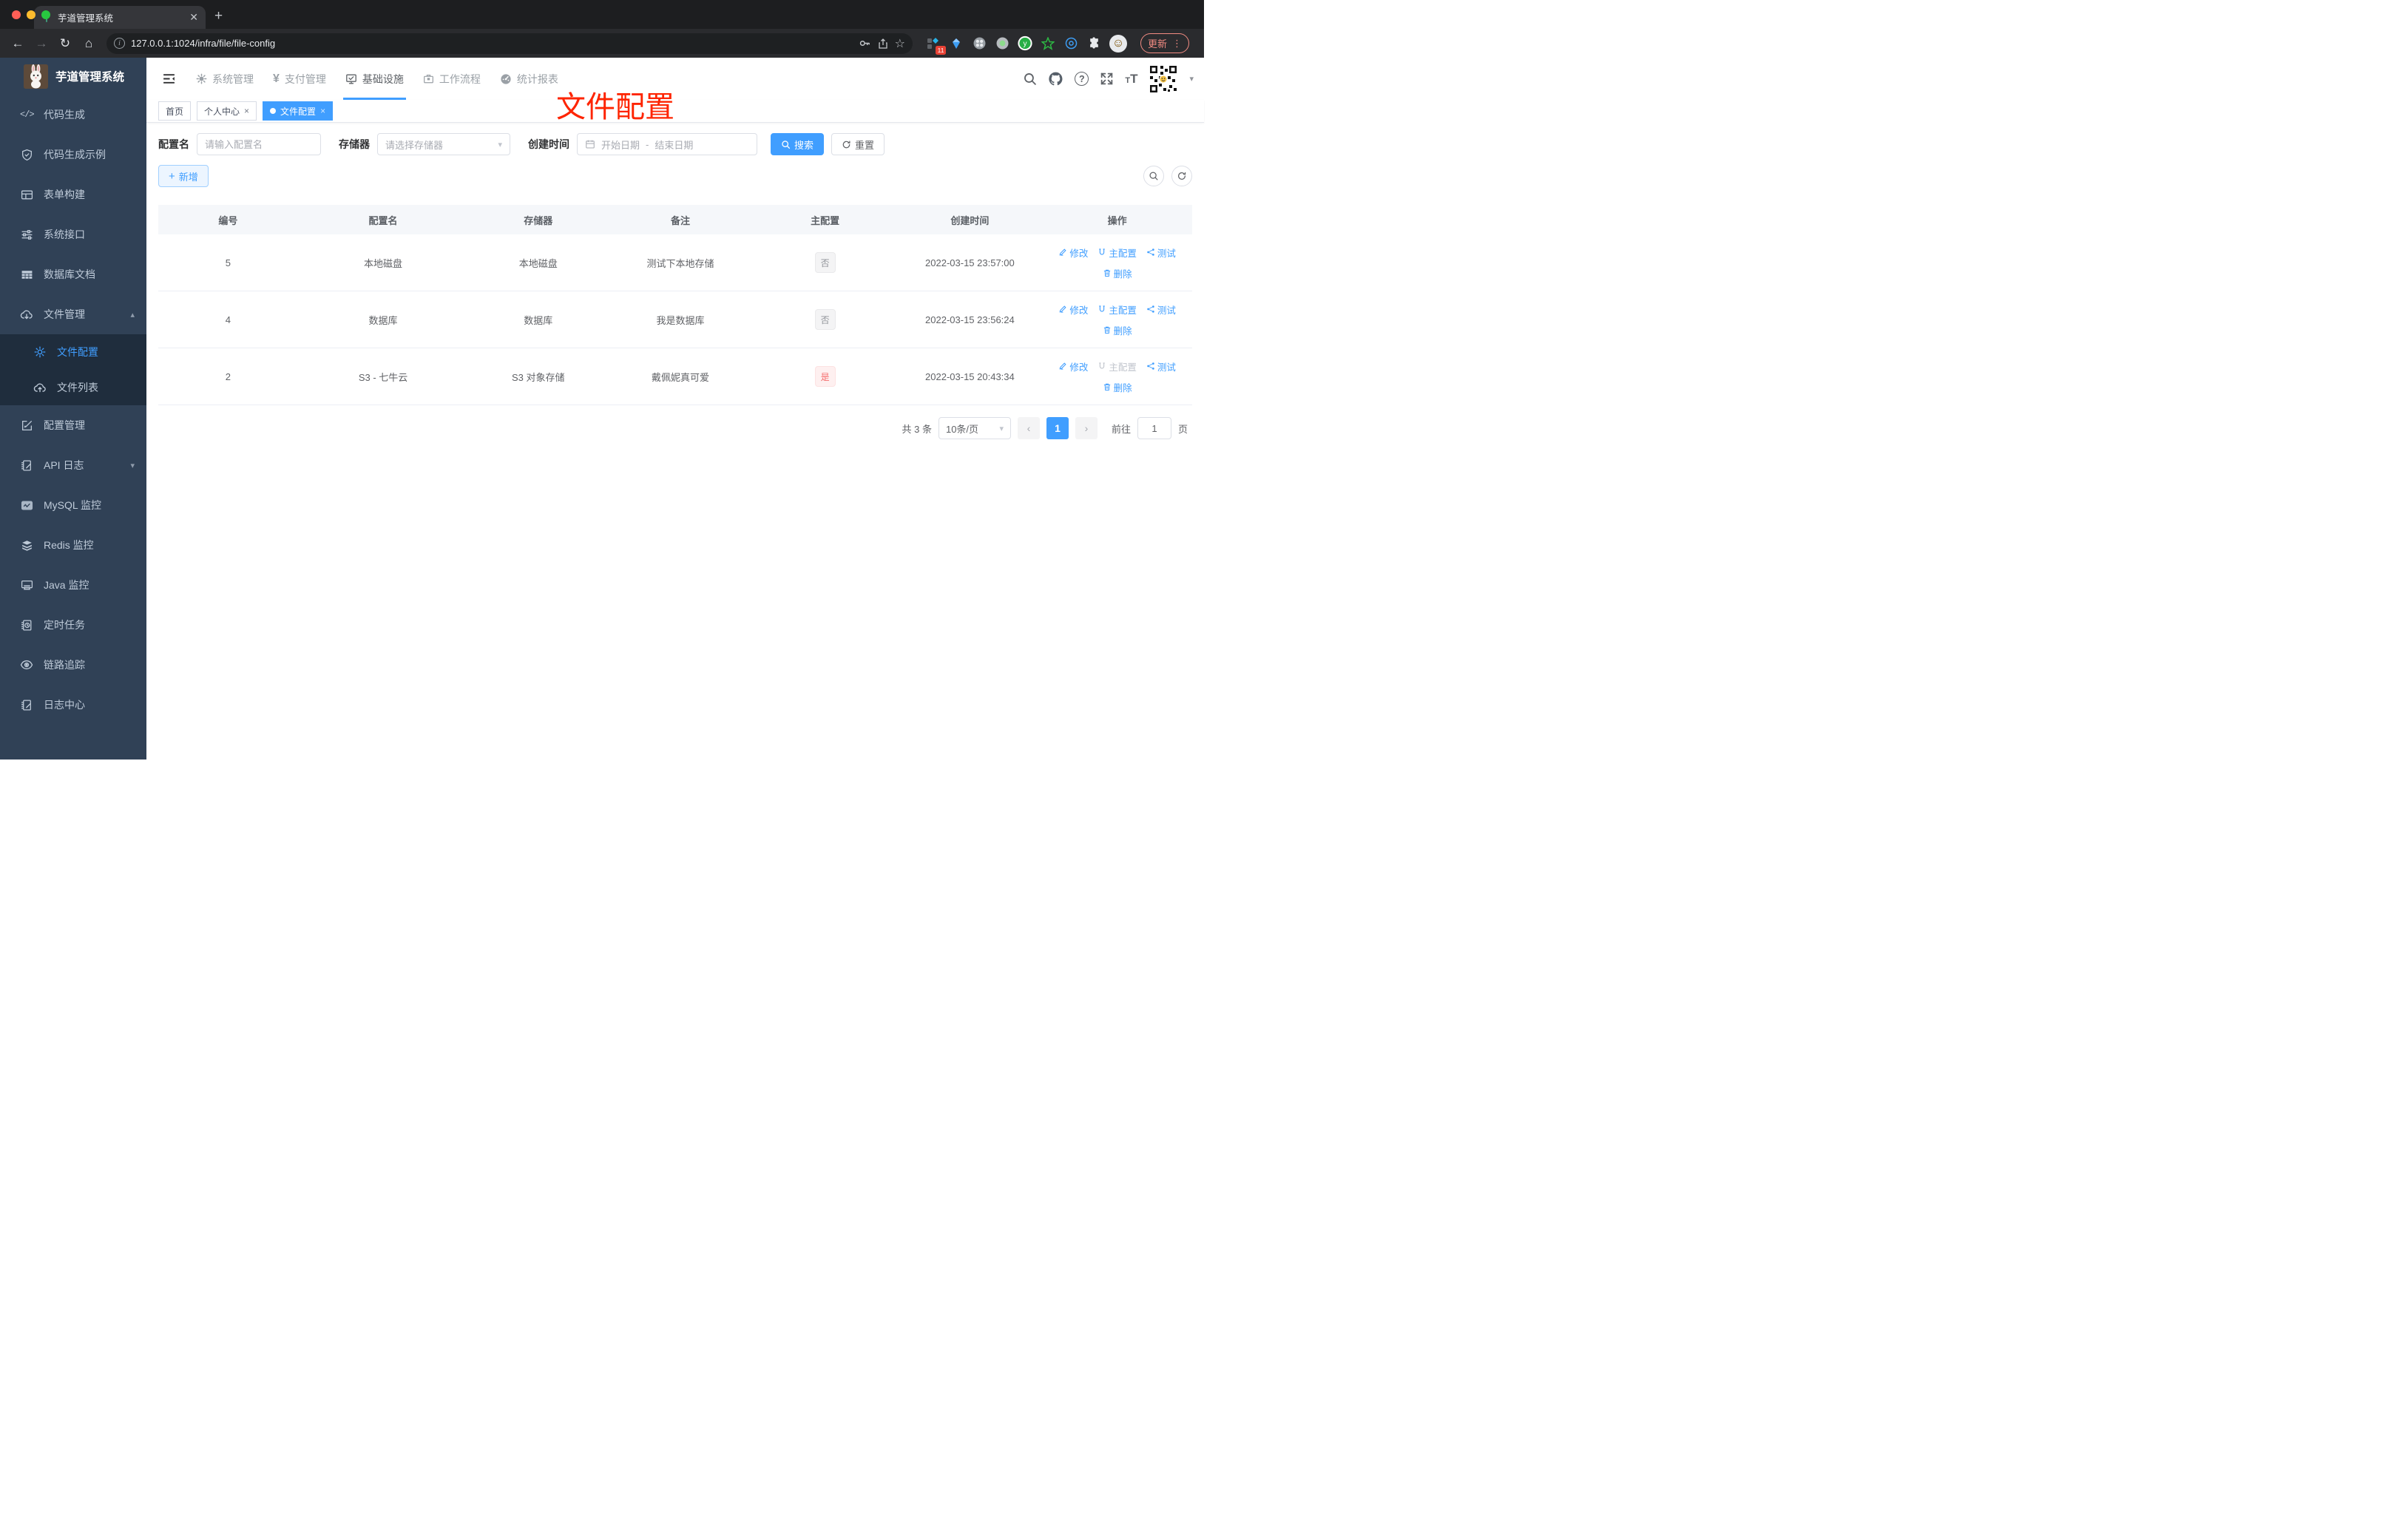  I want to click on date-range-picker: 开始日期 - 结束日期, so click(667, 144).